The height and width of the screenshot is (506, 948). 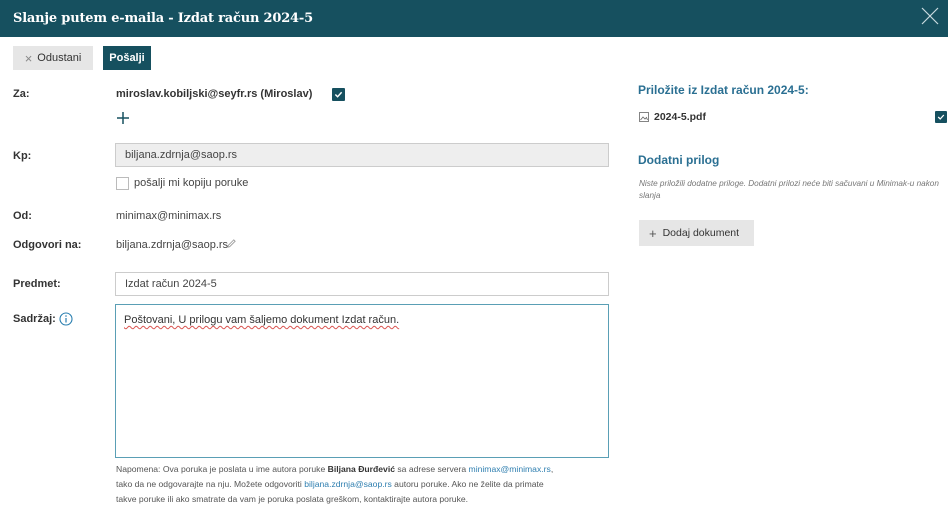 I want to click on to-recipient: miroslav.kobiljski@seyfr.rs (Miroslav), so click(x=214, y=94).